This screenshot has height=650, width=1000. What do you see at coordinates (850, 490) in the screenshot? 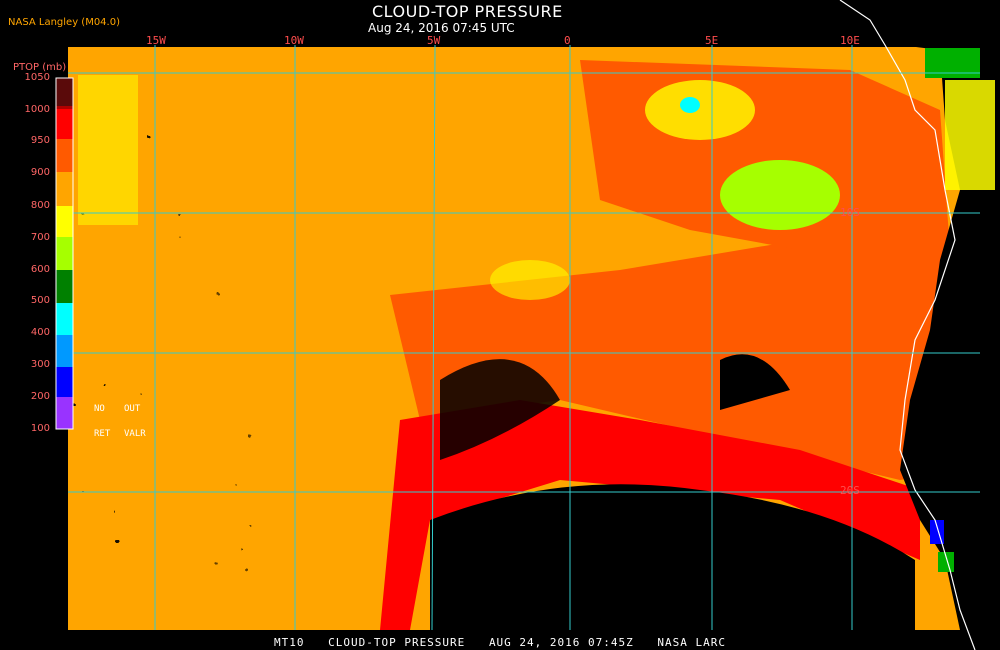
I see `lat-label: 20S` at bounding box center [850, 490].